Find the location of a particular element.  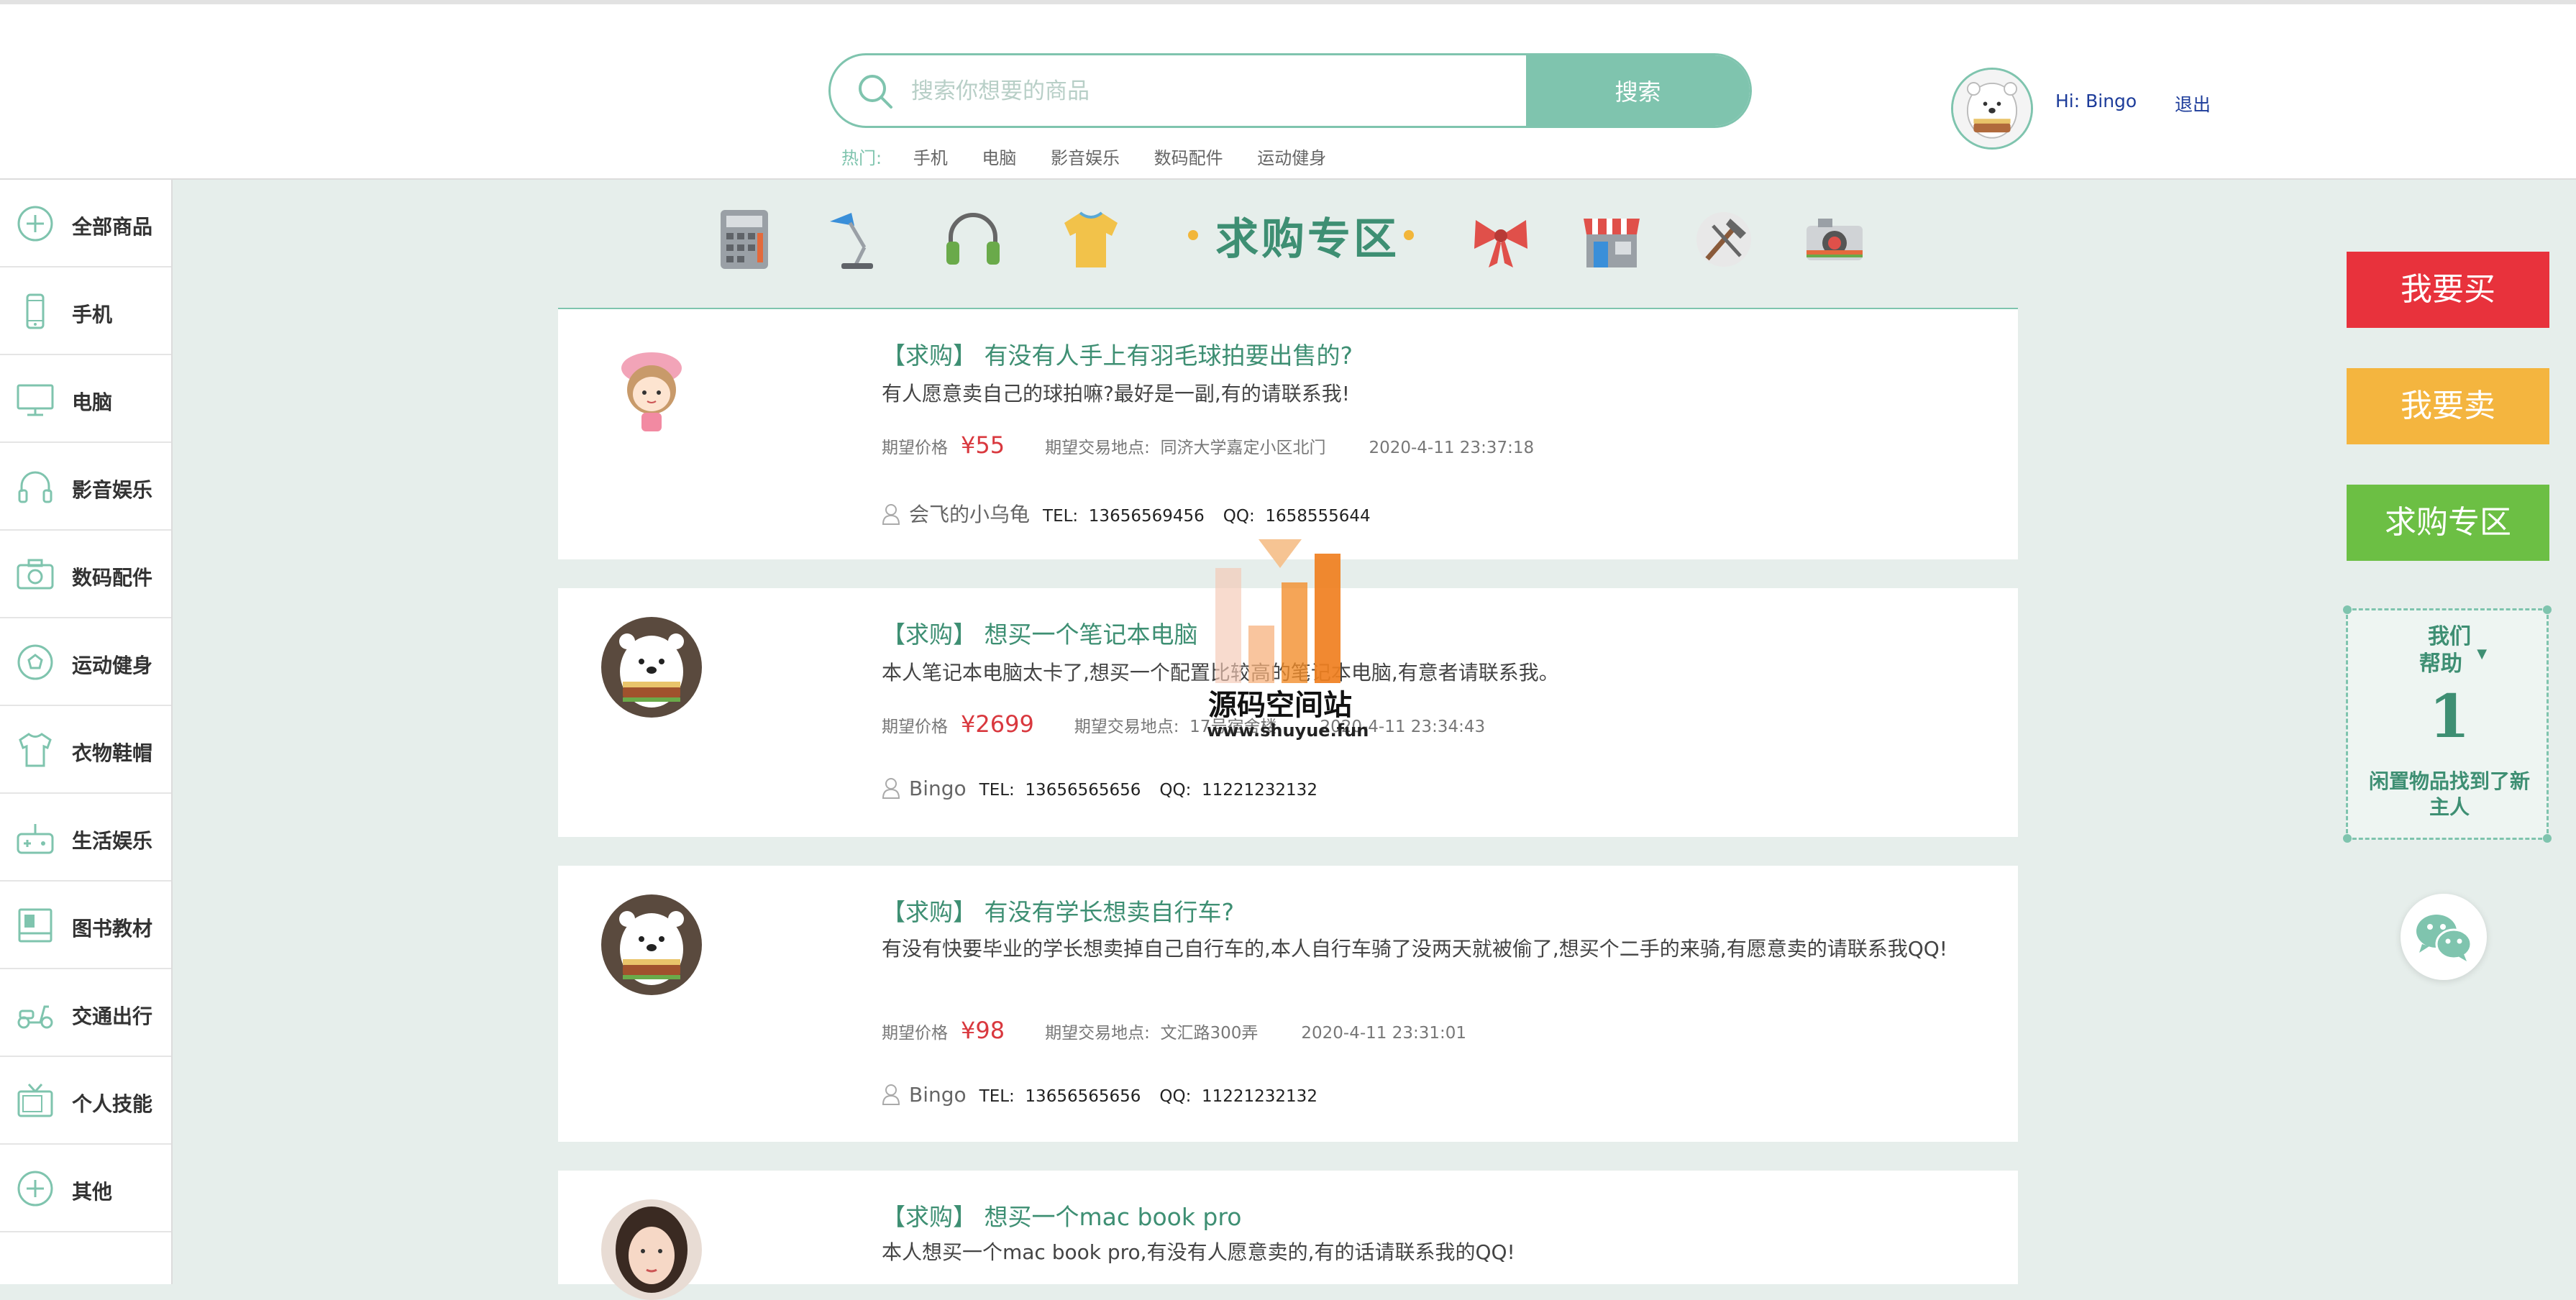

hot-link-computer: 电脑 is located at coordinates (999, 158).